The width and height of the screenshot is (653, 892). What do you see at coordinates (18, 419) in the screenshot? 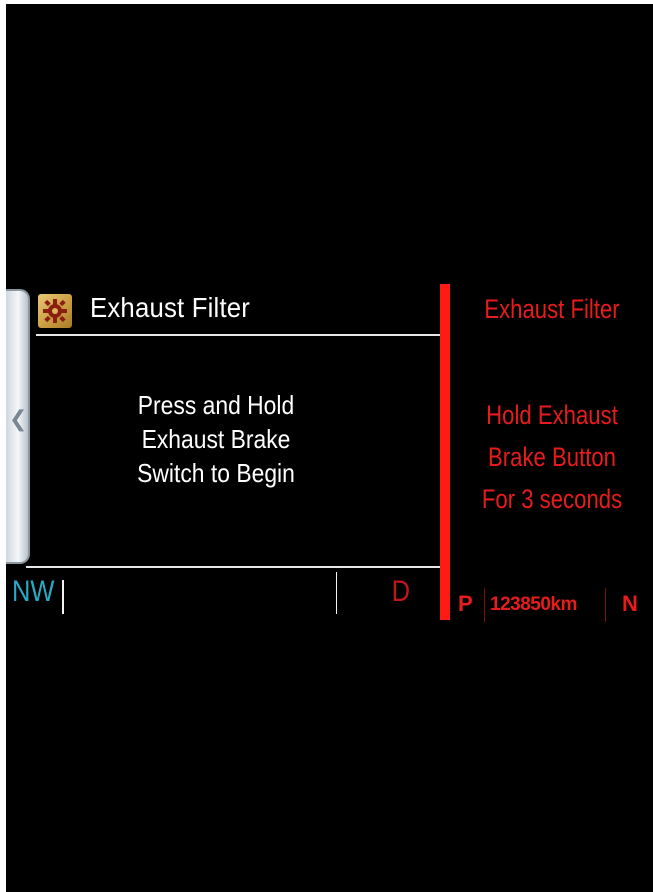
I see `chevron-left-icon: ❮` at bounding box center [18, 419].